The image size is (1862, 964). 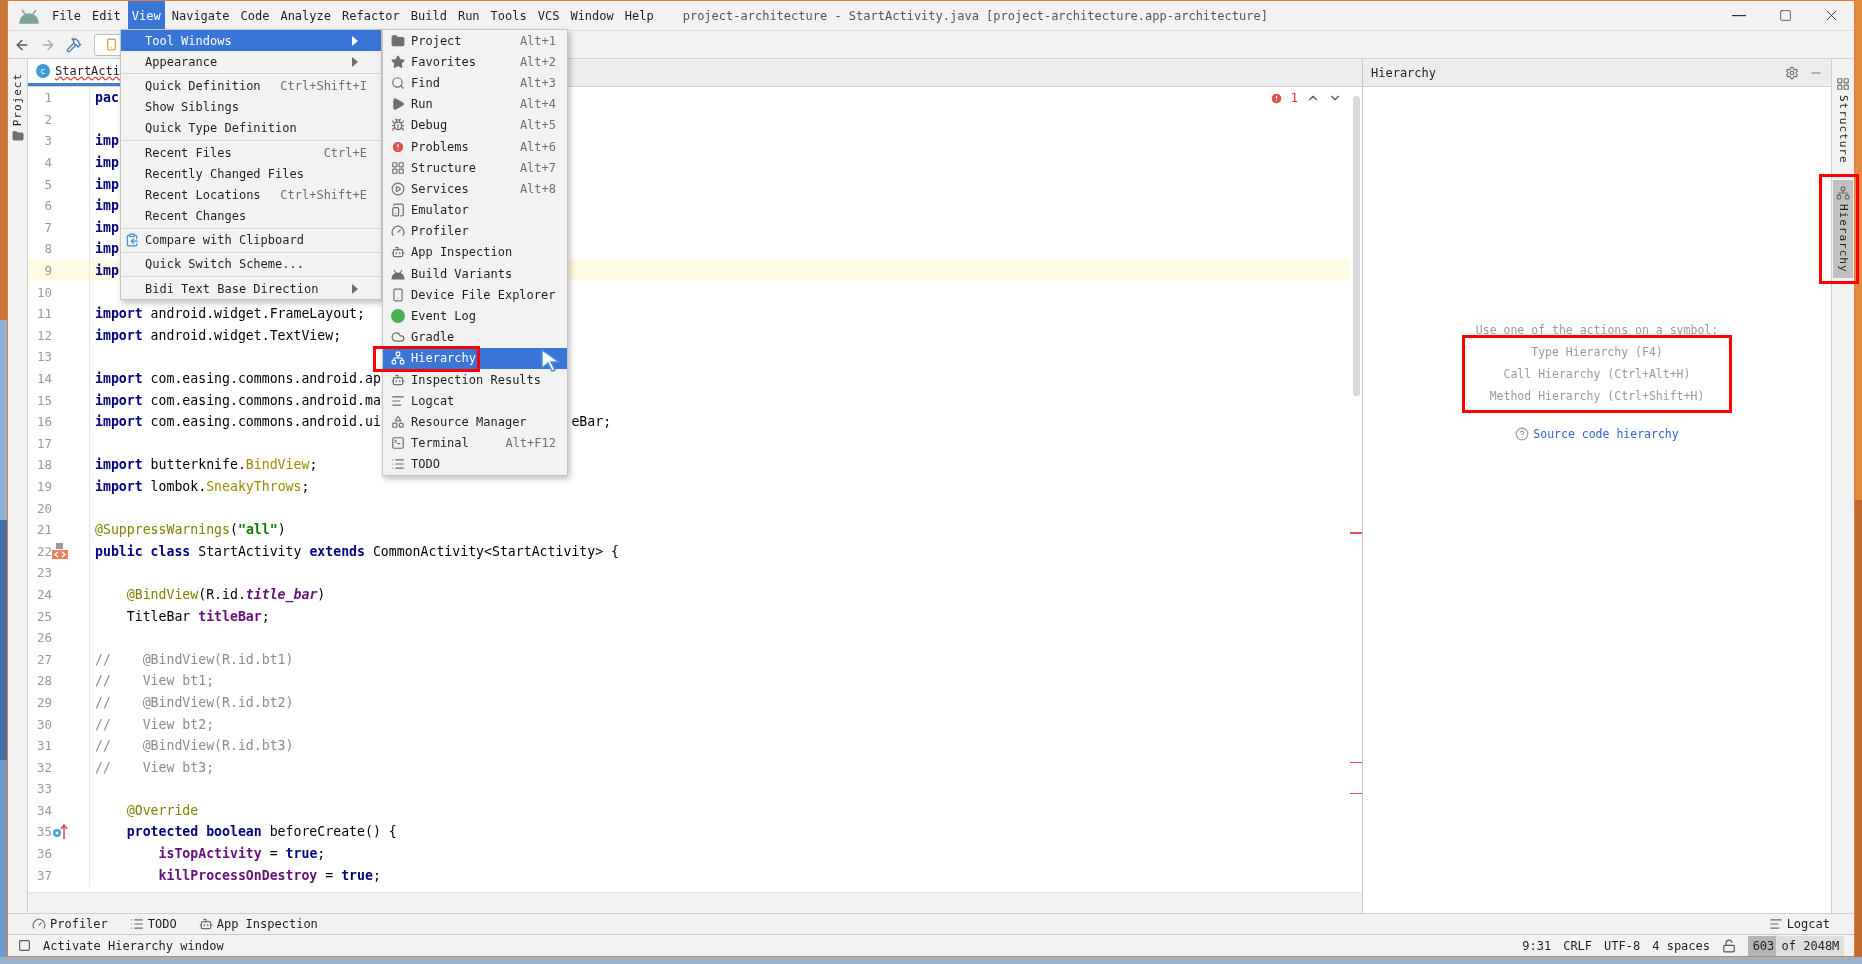 What do you see at coordinates (251, 128) in the screenshot?
I see `menu-item: Quick Type Definition` at bounding box center [251, 128].